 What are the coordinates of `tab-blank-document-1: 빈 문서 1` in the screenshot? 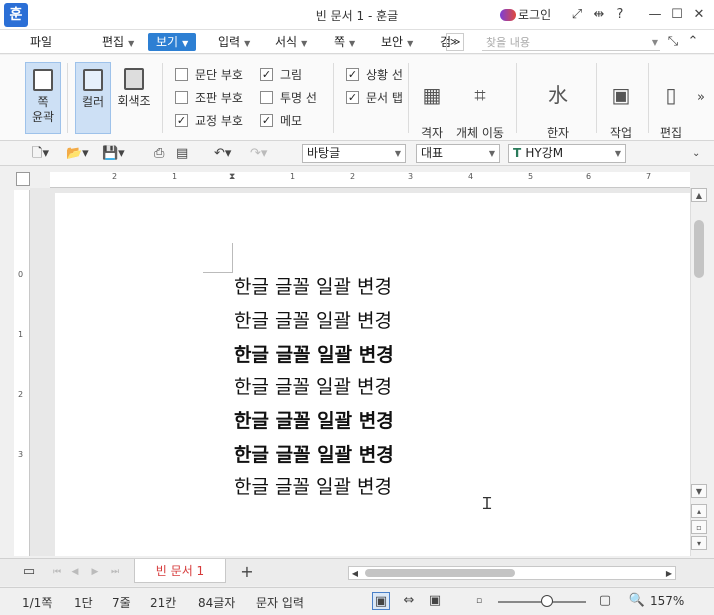 It's located at (180, 571).